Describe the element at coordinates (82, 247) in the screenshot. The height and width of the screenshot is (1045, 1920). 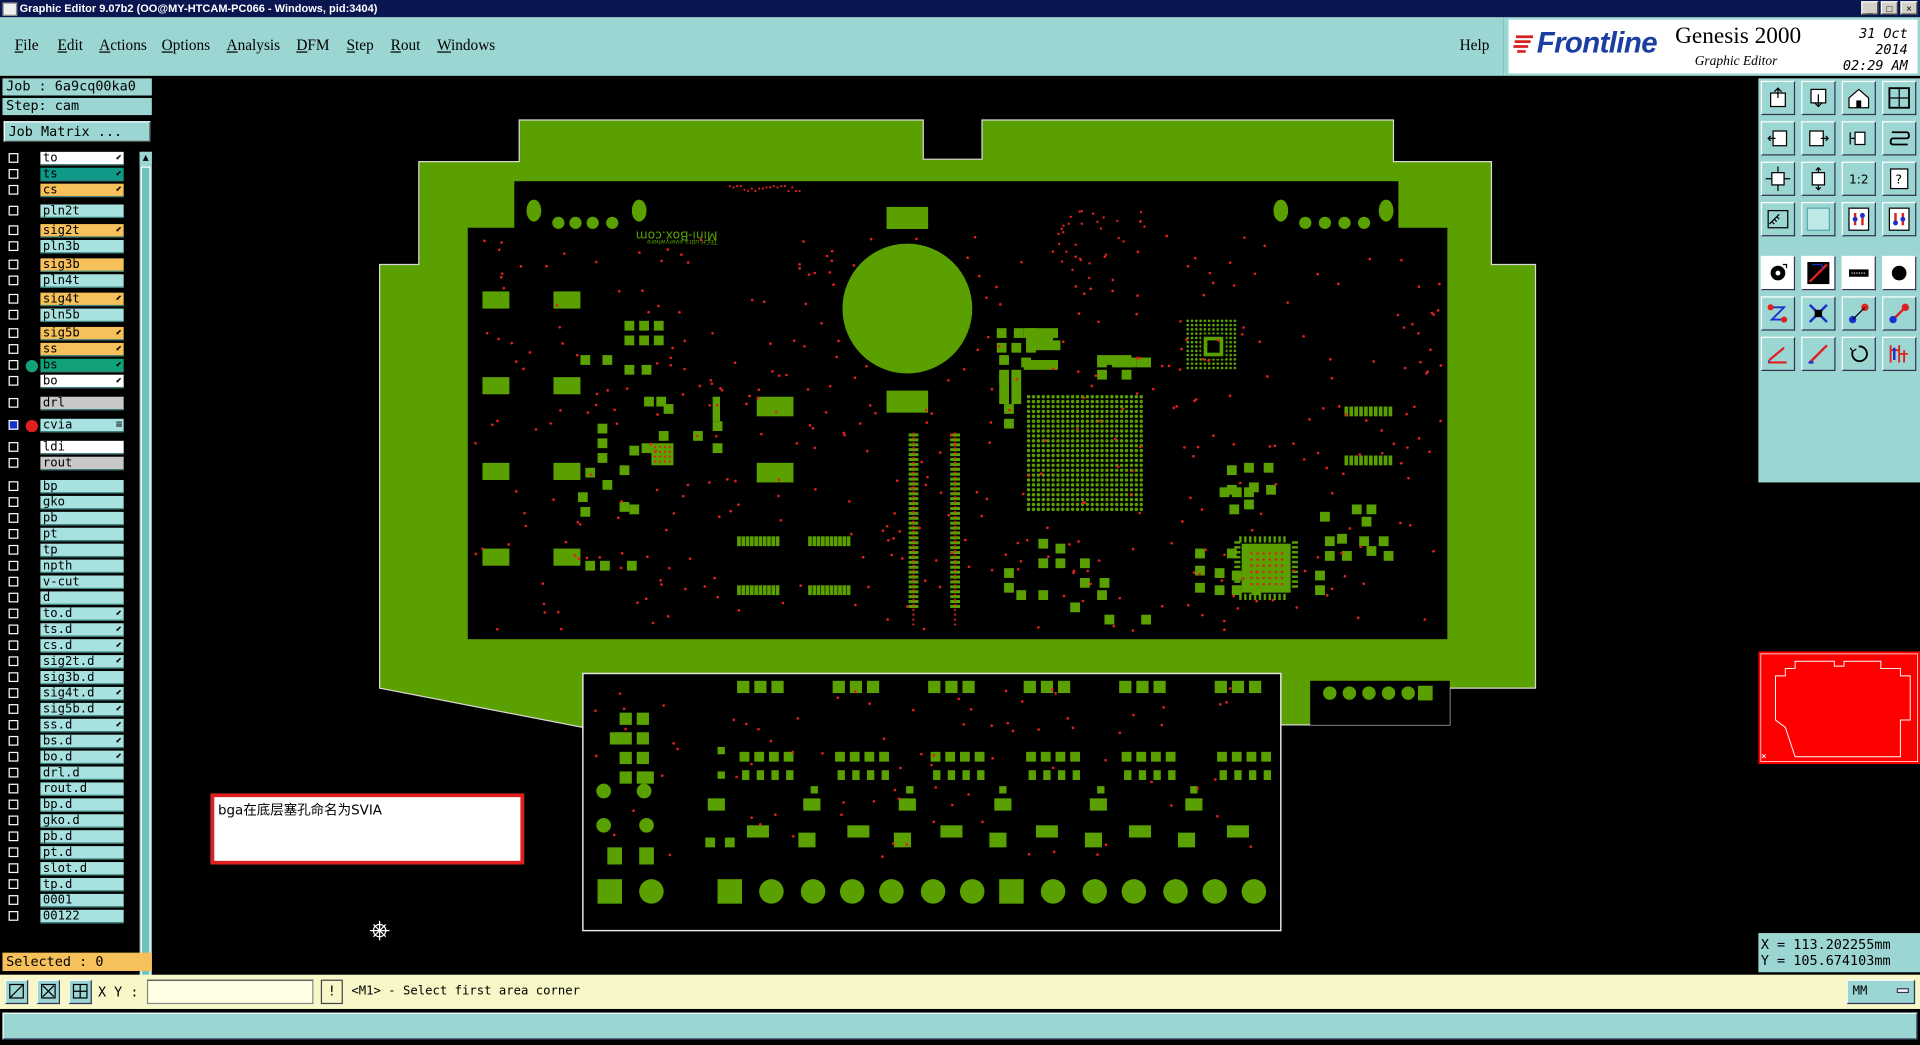
I see `layer-name: pln3b` at that location.